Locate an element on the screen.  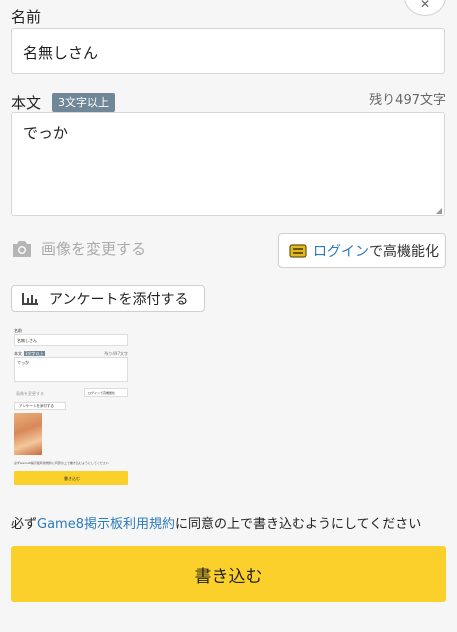
resize-handle-icon: ◢ is located at coordinates (439, 210).